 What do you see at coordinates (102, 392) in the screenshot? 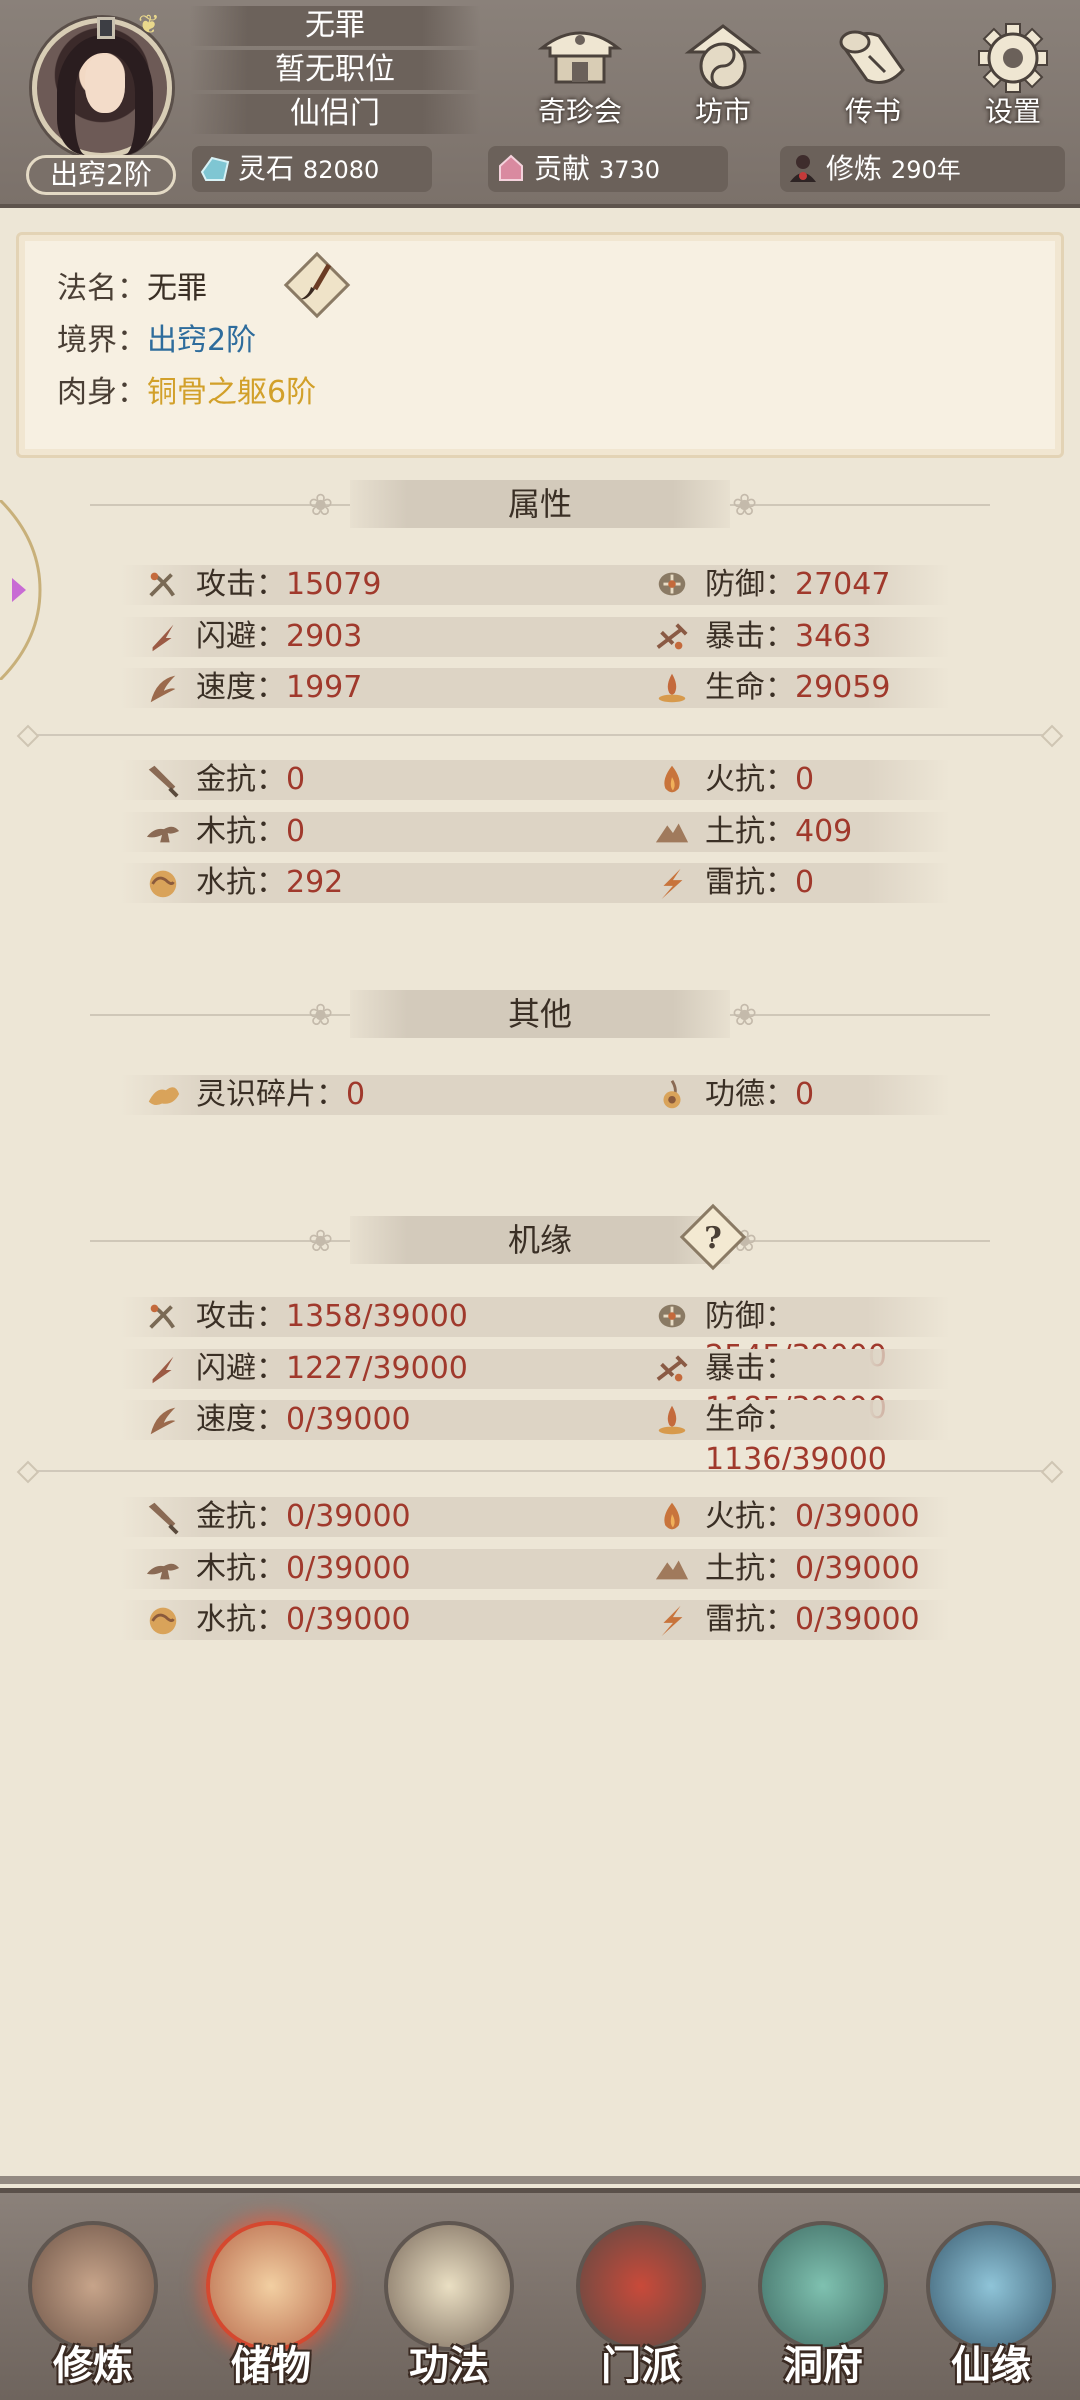
I see `body-label: 肉身：` at bounding box center [102, 392].